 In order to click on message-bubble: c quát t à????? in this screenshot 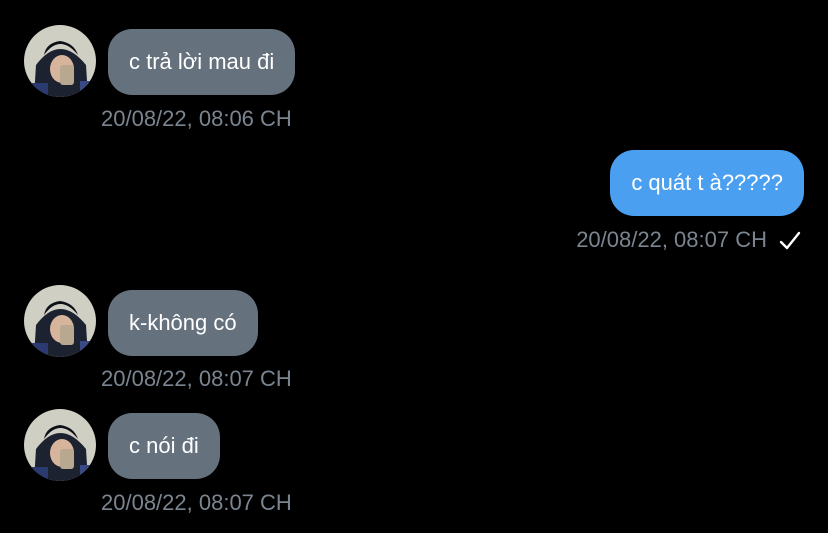, I will do `click(707, 183)`.